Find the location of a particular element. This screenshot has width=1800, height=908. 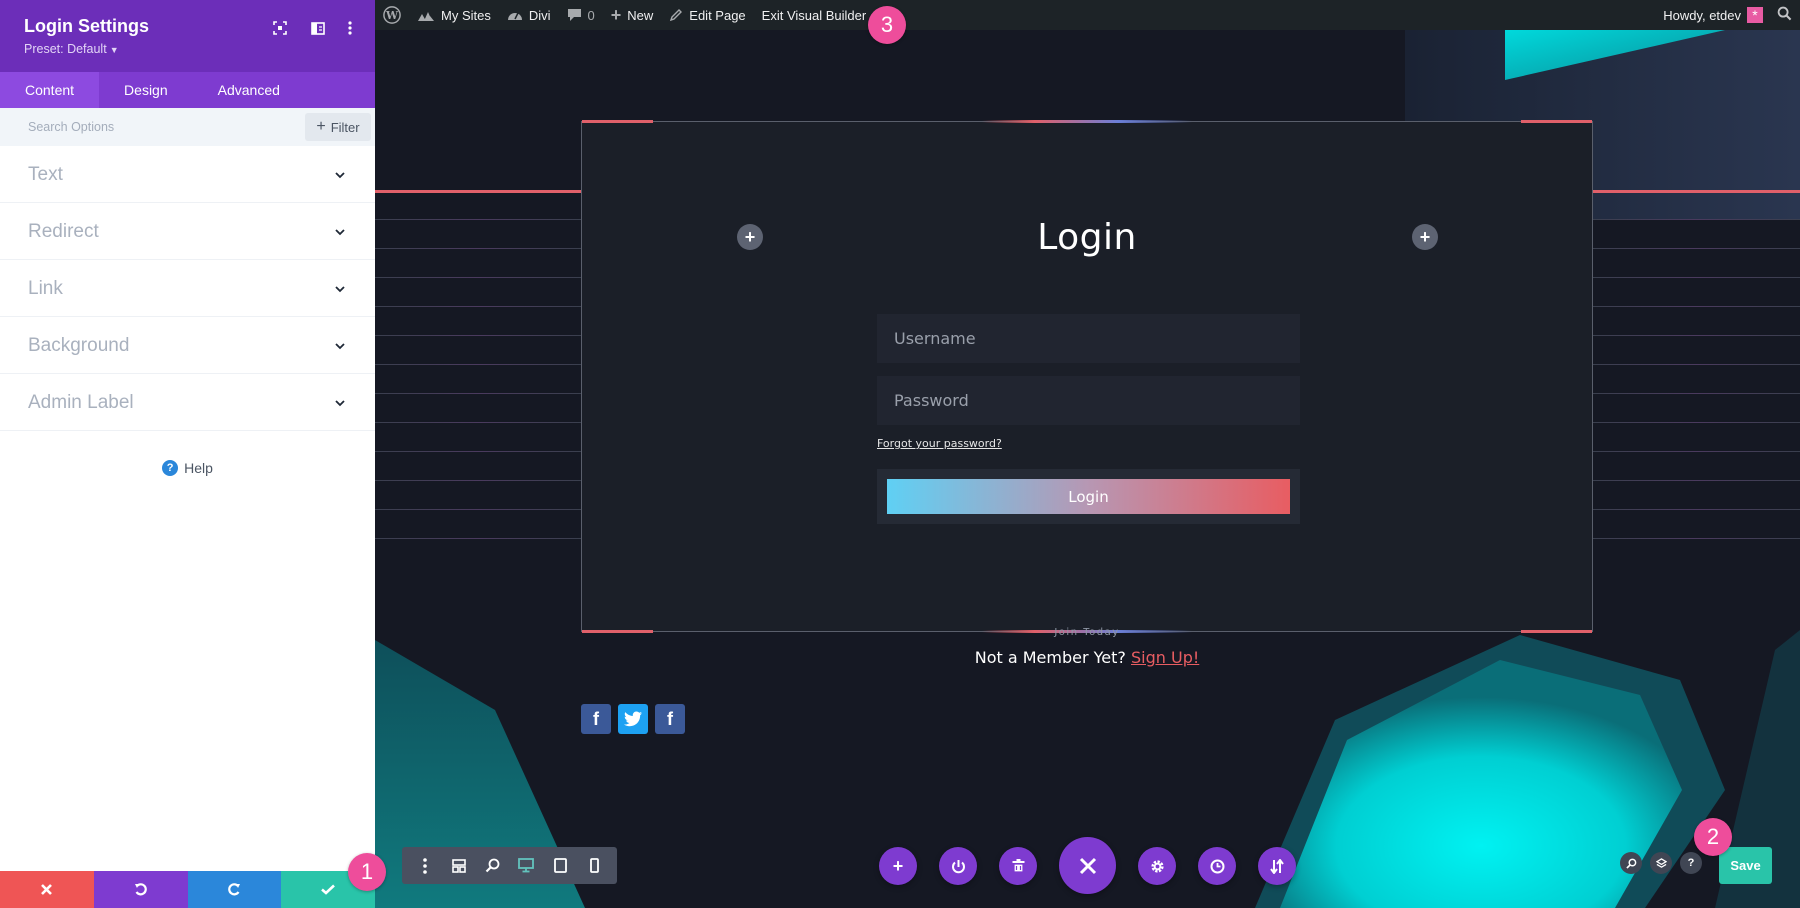

avatar: * is located at coordinates (1755, 15).